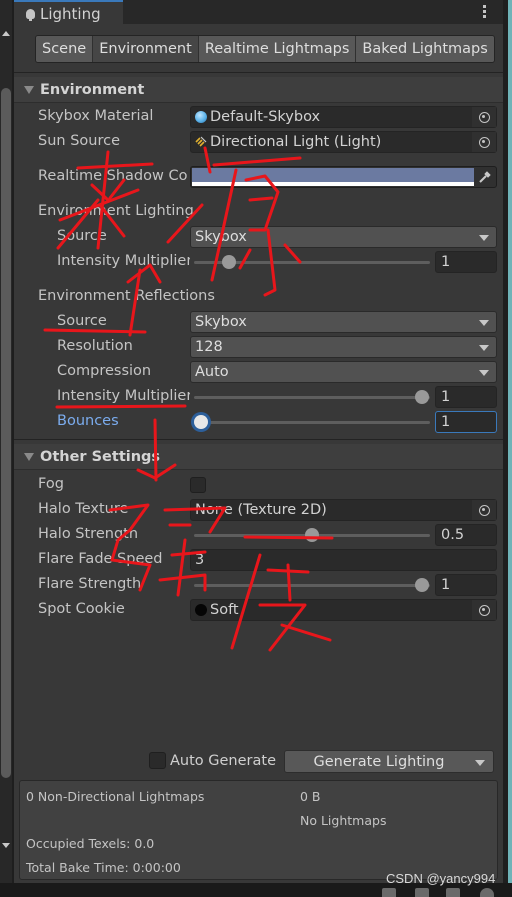  What do you see at coordinates (343, 117) in the screenshot?
I see `skybox-material-field: Default-Skybox` at bounding box center [343, 117].